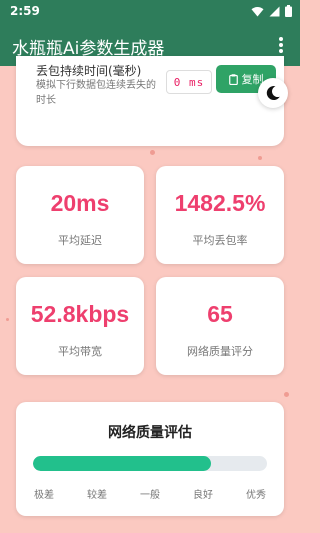  I want to click on moon-icon, so click(273, 92).